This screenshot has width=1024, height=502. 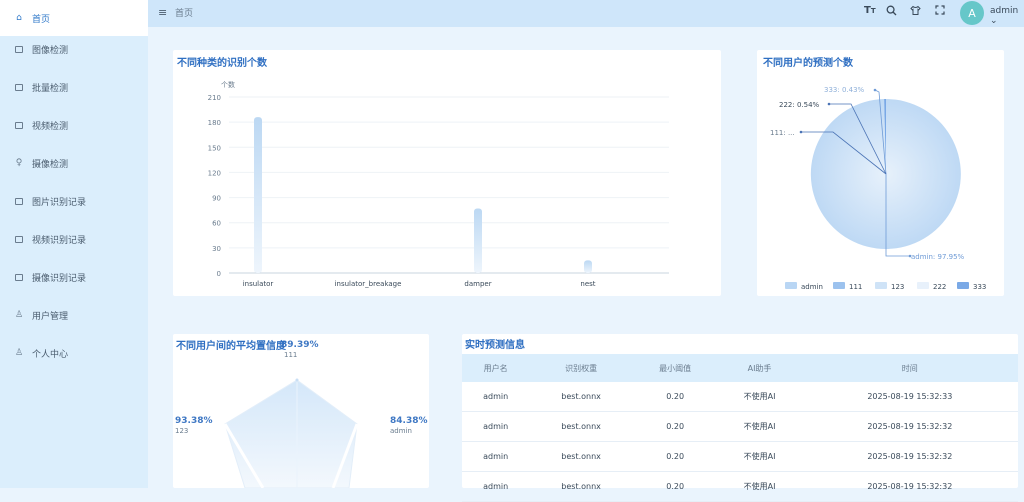 What do you see at coordinates (368, 284) in the screenshot?
I see `x-tick-label: insulator_breakage` at bounding box center [368, 284].